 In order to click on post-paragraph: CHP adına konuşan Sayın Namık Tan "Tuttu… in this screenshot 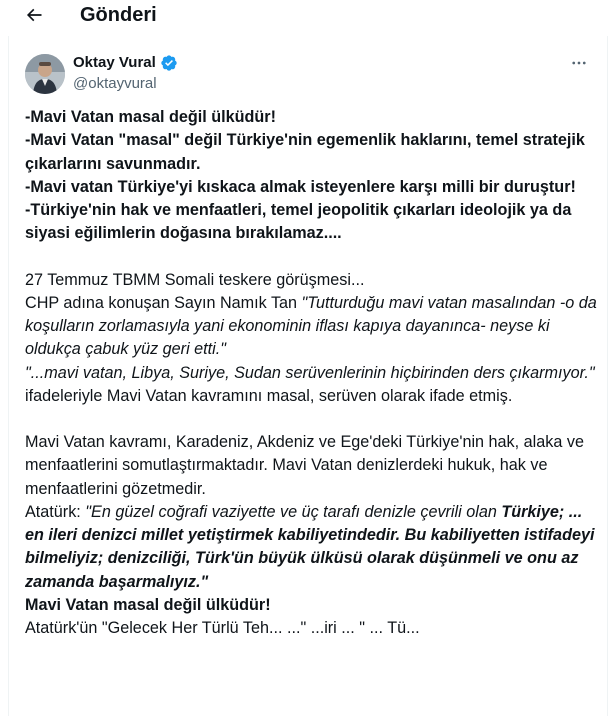, I will do `click(311, 327)`.